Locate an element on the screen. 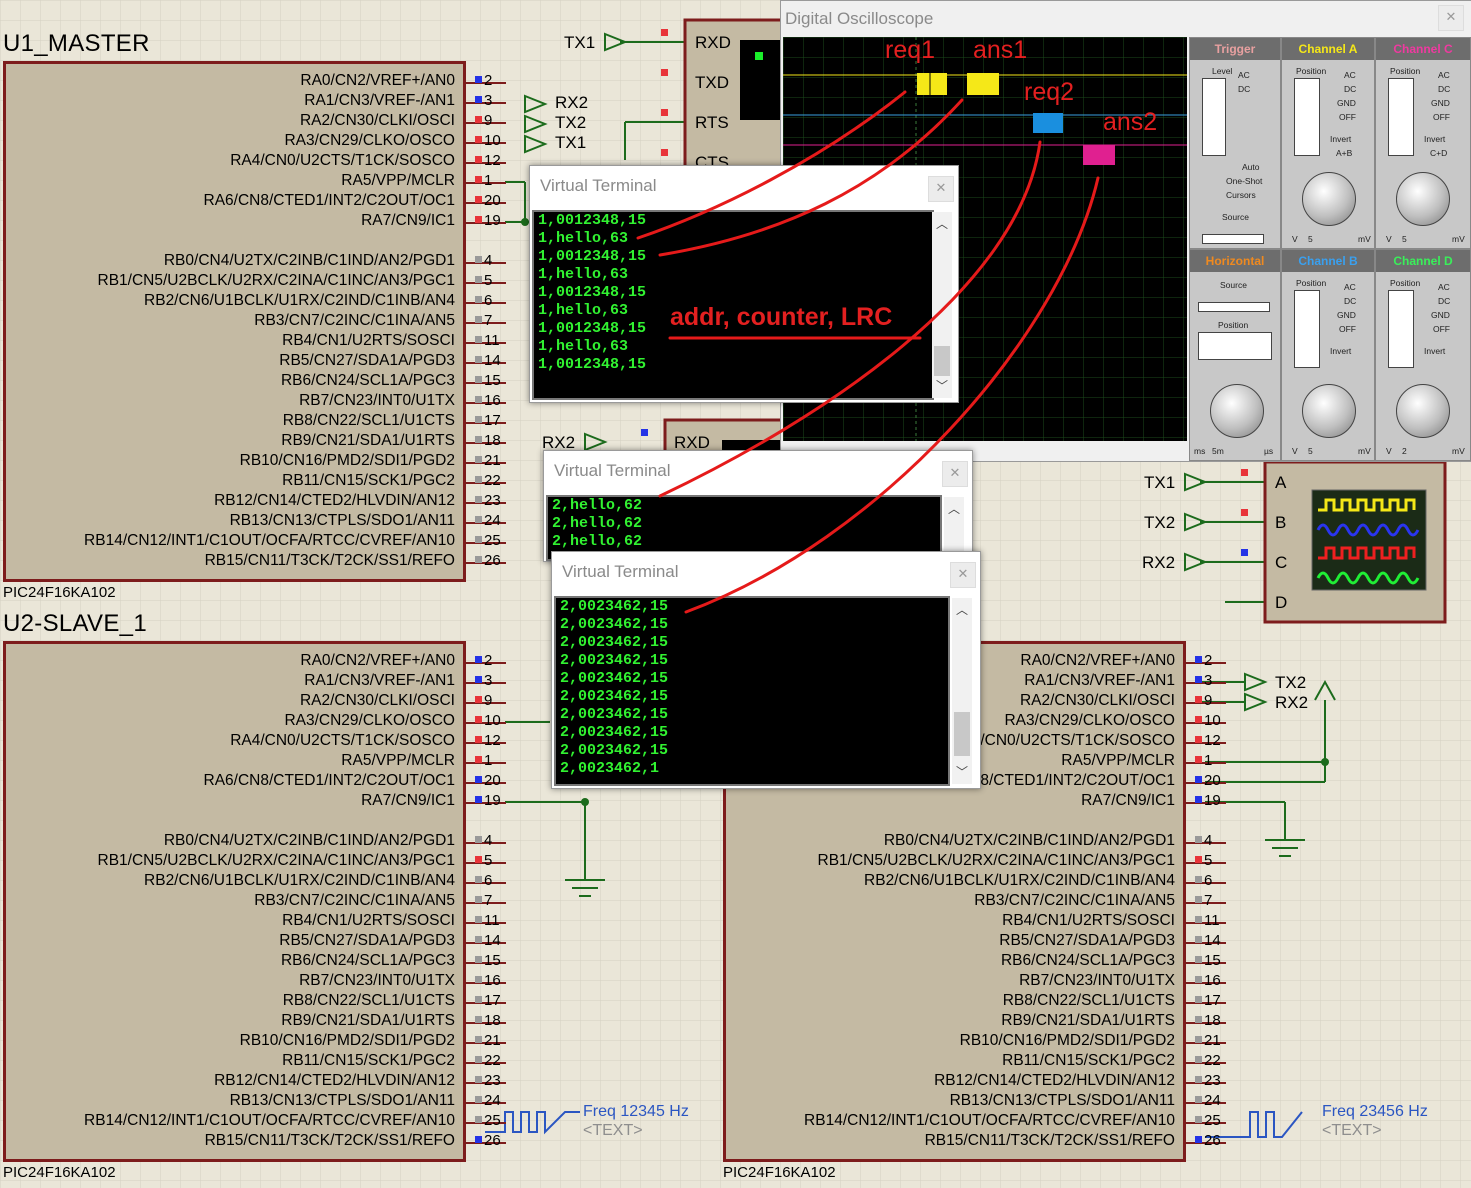 The image size is (1471, 1188). ans2-label: ans2 is located at coordinates (1130, 122).